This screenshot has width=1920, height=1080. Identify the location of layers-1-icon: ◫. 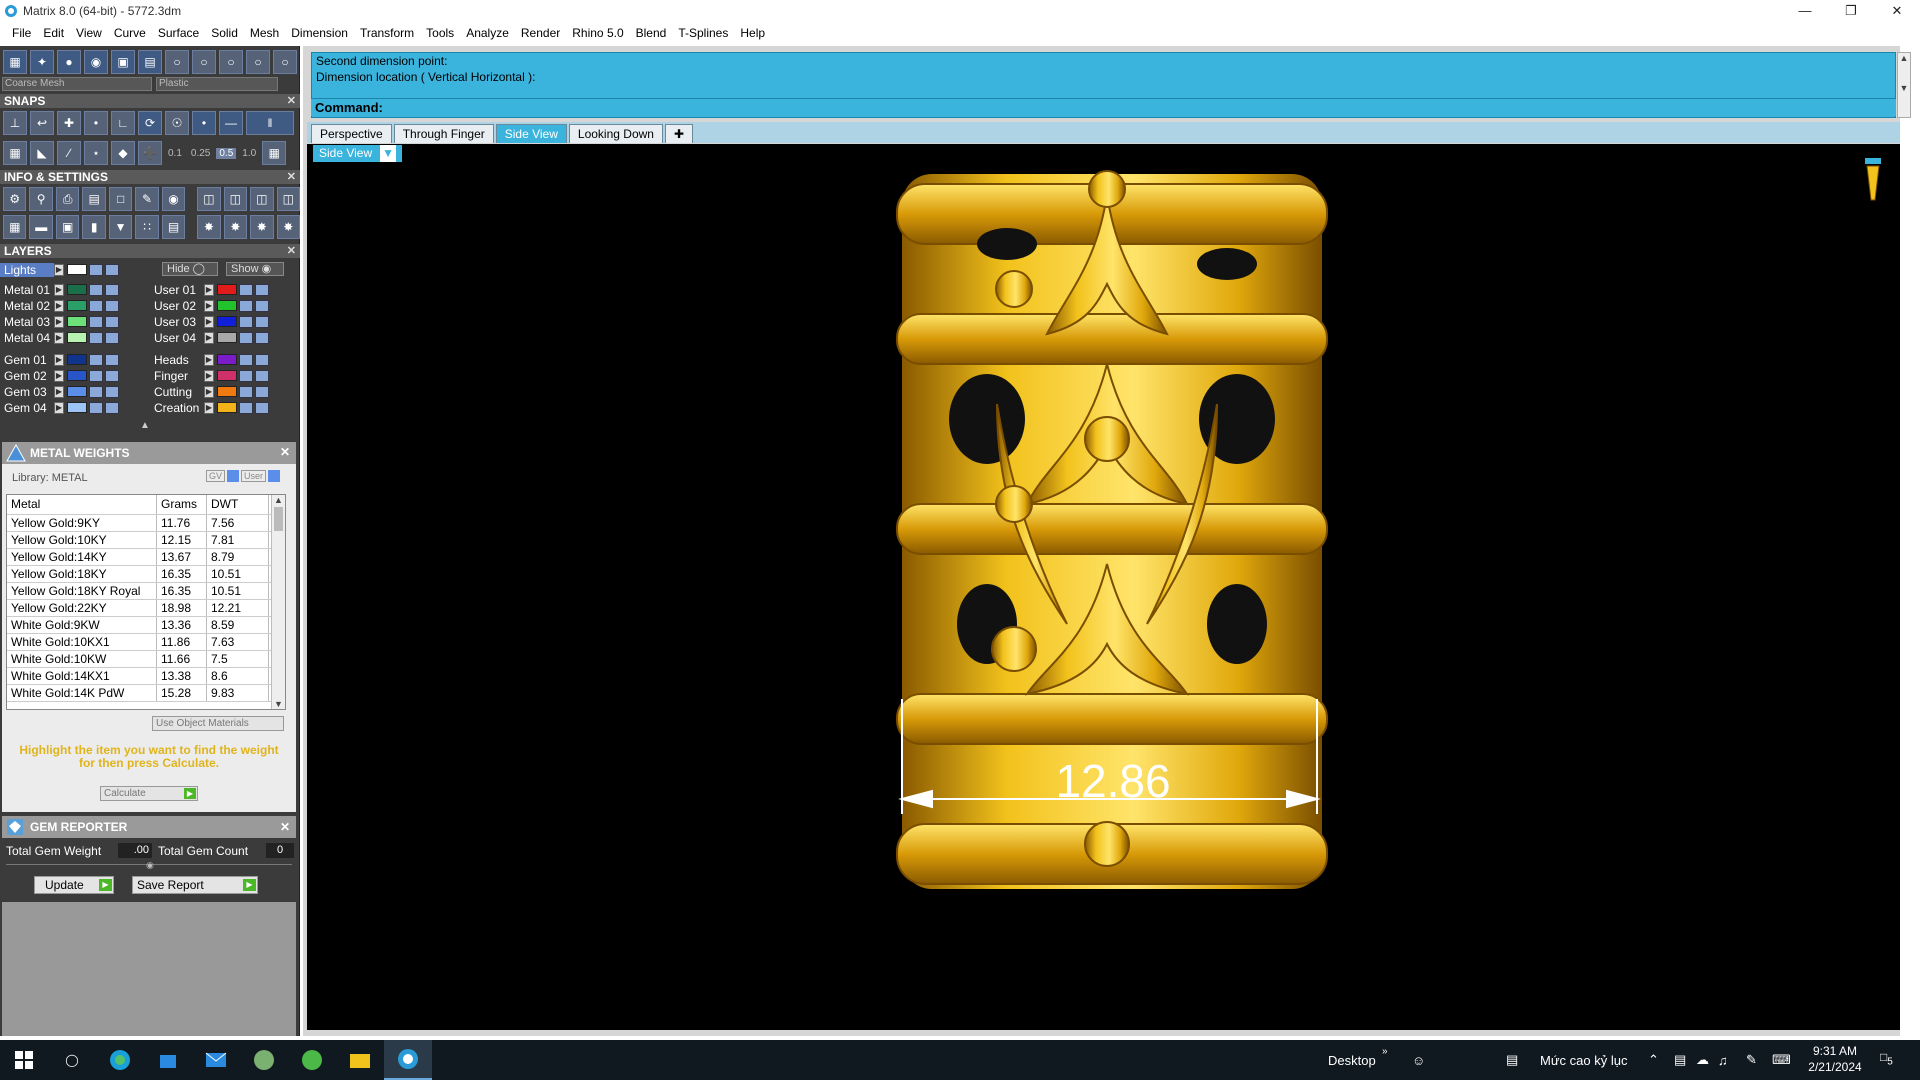
(209, 199).